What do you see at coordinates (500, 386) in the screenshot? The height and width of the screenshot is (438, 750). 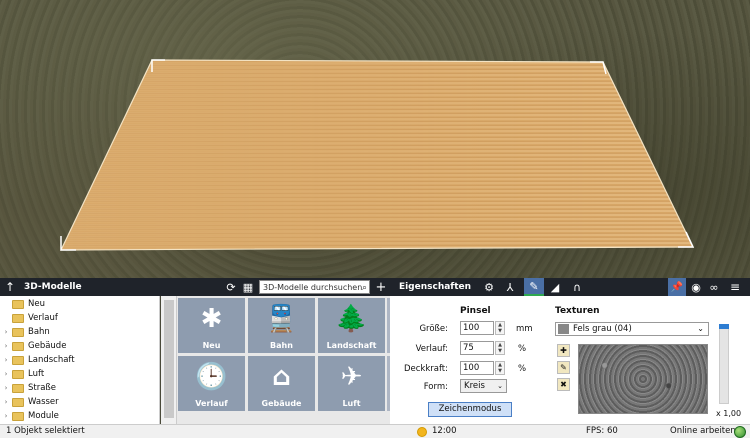 I see `chevron-down-icon: ⌄` at bounding box center [500, 386].